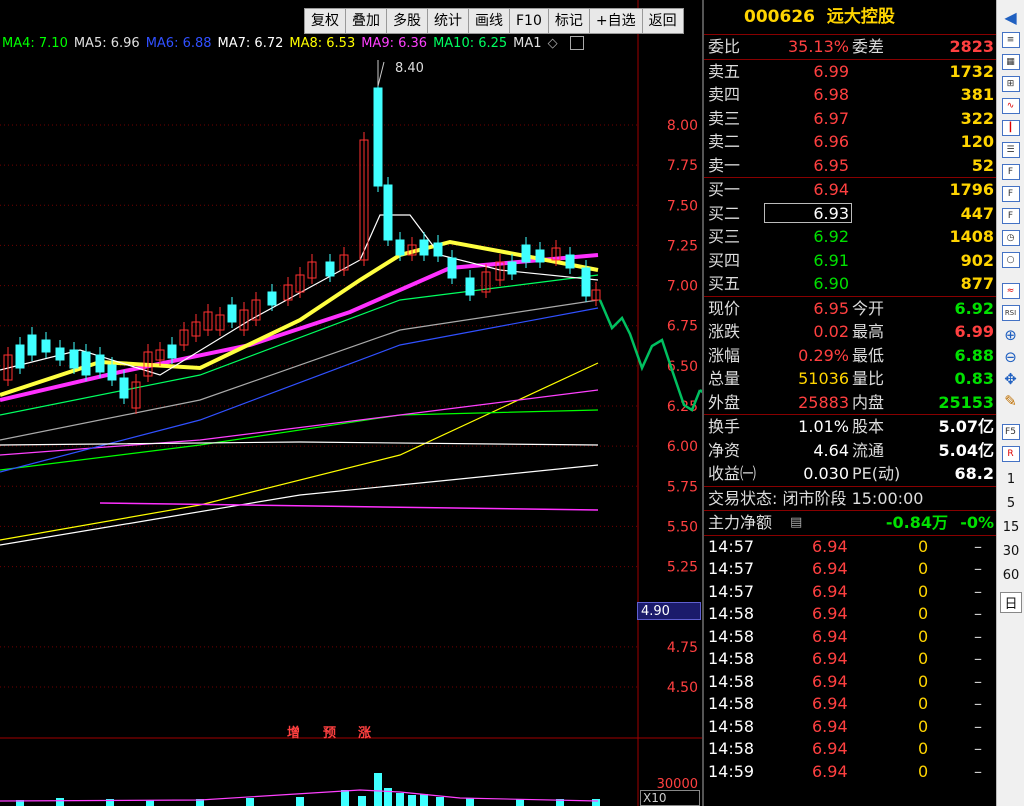 This screenshot has height=806, width=1024. I want to click on stat-value: 4.64, so click(831, 450).